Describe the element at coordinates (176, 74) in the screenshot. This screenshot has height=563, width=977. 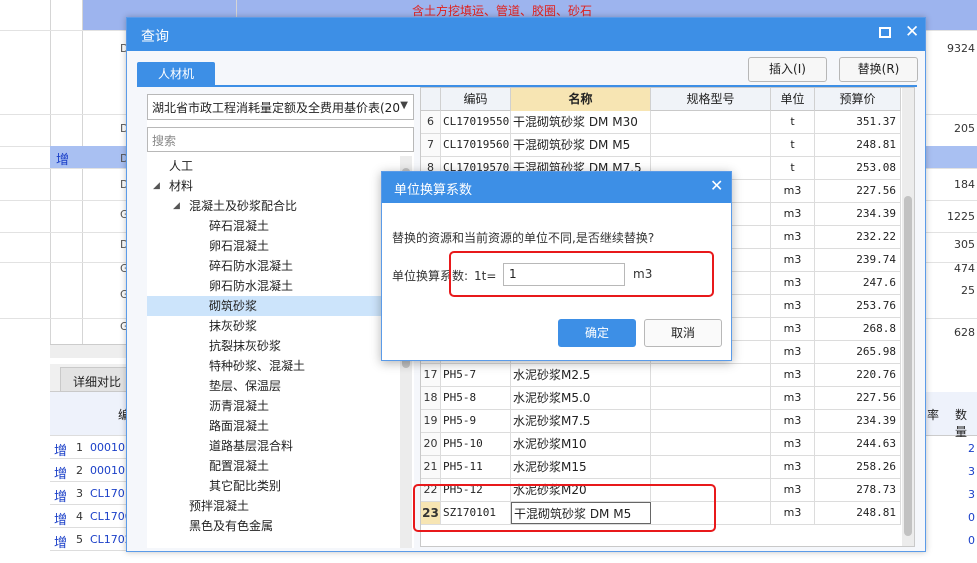
I see `tab-labor-material-machine: 人材机` at that location.